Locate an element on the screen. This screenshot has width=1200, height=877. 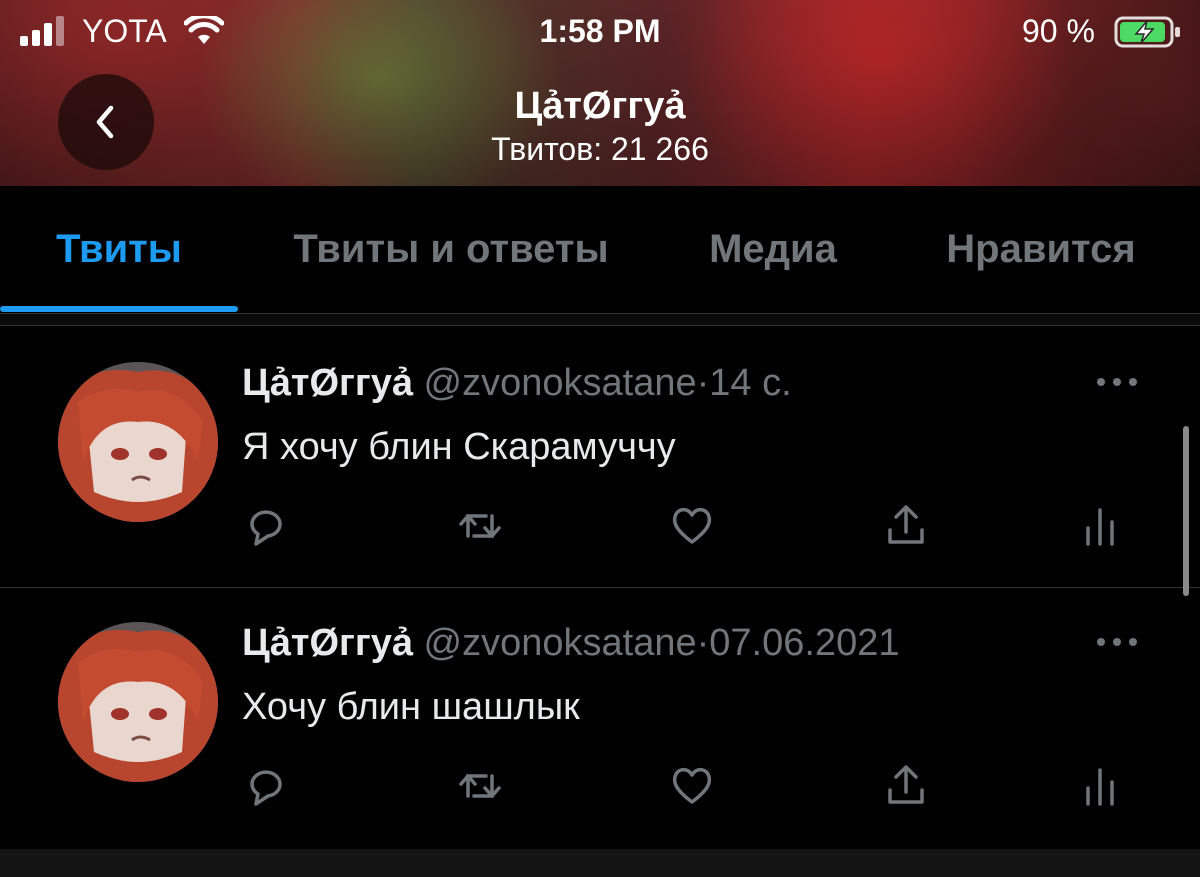
battery-charging-icon is located at coordinates (1147, 32).